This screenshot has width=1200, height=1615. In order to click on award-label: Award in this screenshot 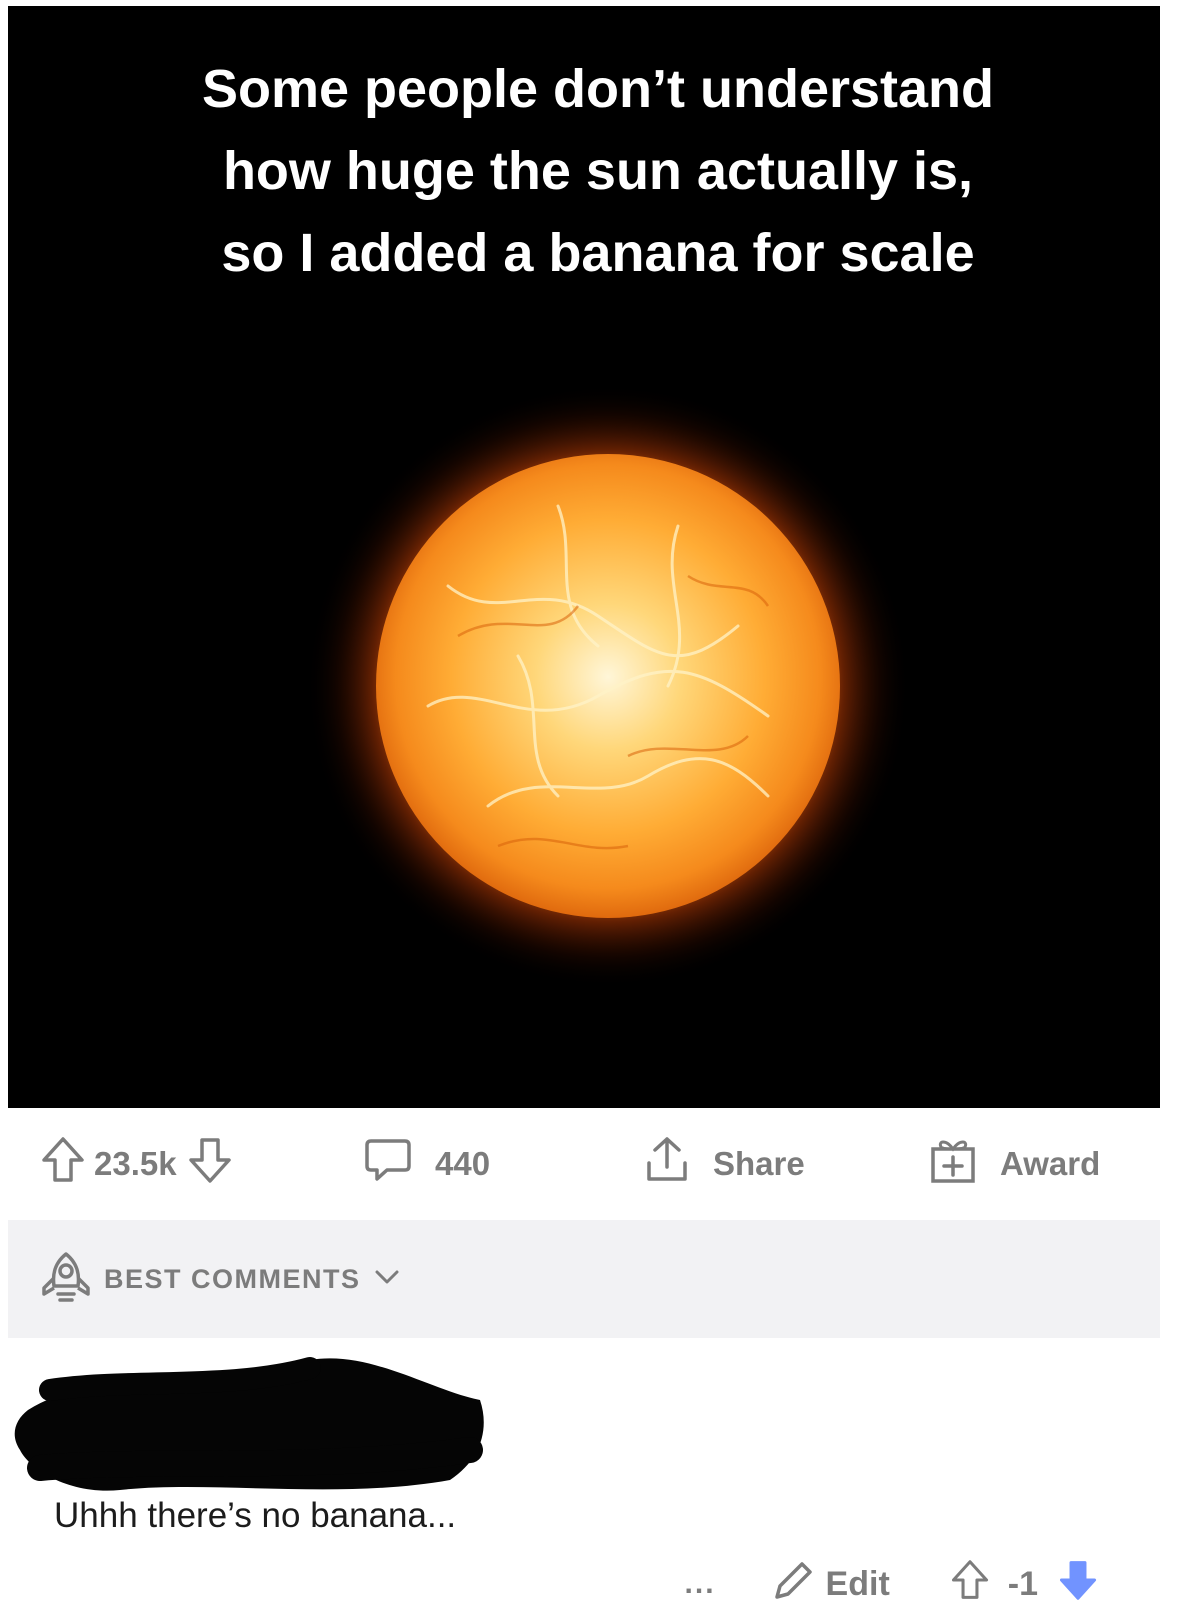, I will do `click(1050, 1163)`.